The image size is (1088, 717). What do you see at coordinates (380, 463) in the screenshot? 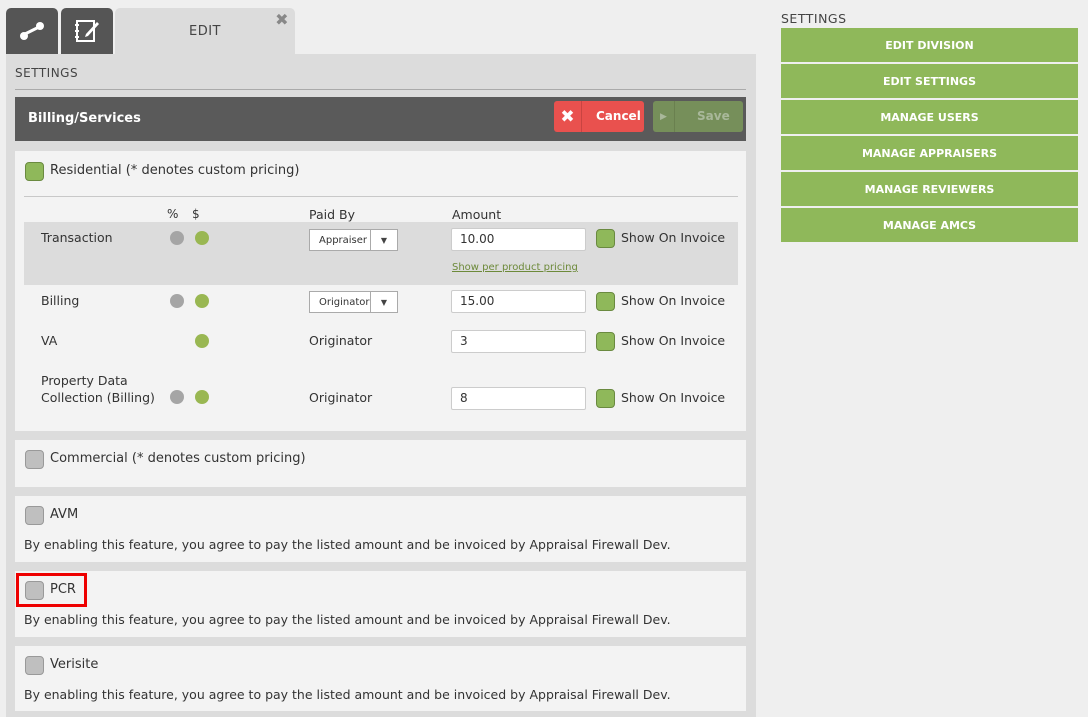
I see `commercial-card: Commercial (* denotes custom pricing)` at bounding box center [380, 463].